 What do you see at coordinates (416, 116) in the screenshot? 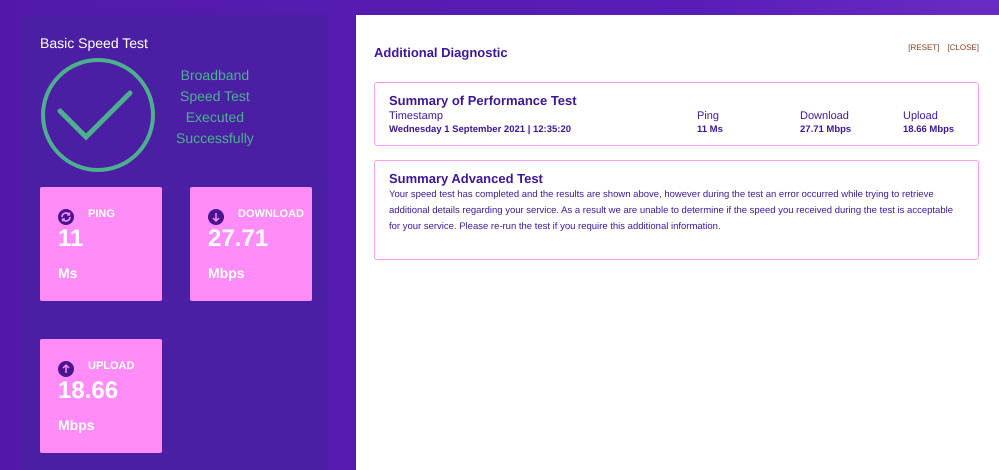
I see `column-label: Timestamp` at bounding box center [416, 116].